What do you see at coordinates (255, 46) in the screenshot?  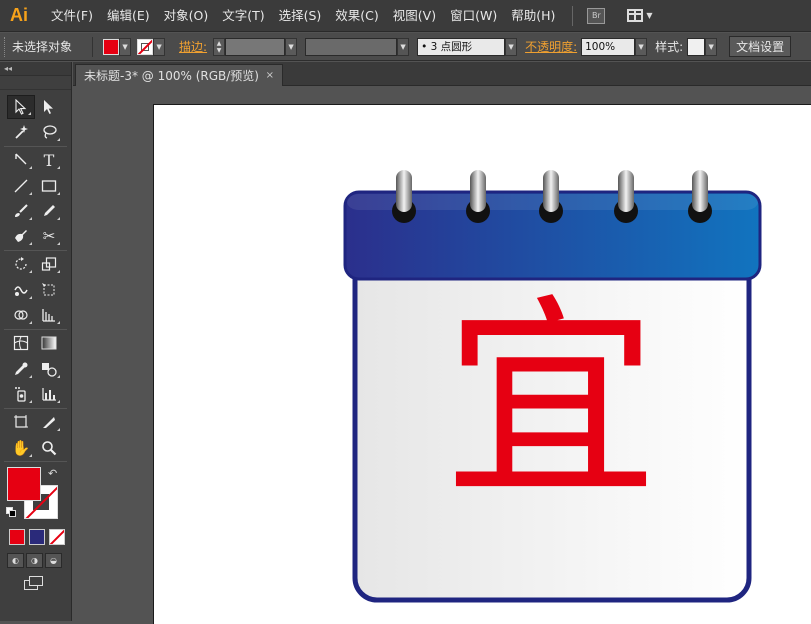 I see `stroke-weight-field` at bounding box center [255, 46].